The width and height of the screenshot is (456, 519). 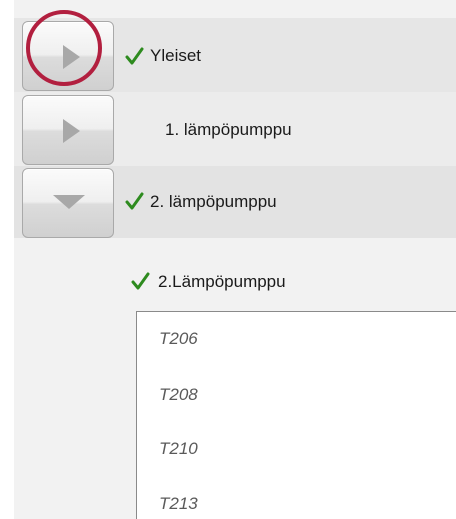 What do you see at coordinates (228, 129) in the screenshot?
I see `tree-item-label-1-lampopumppu: 1. lämpöpumppu` at bounding box center [228, 129].